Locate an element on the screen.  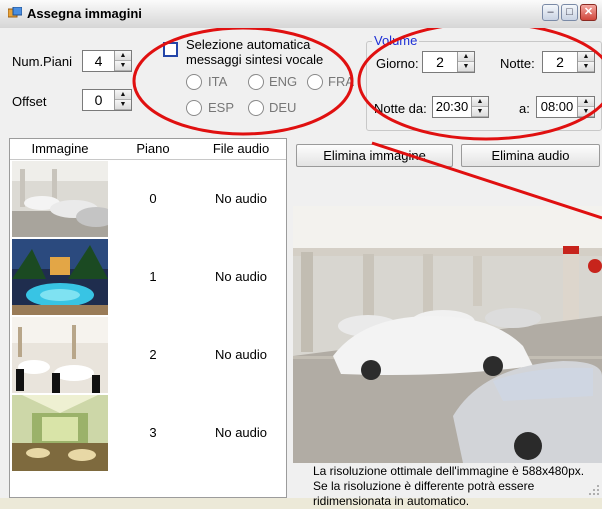
radio-fra is located at coordinates (315, 82).